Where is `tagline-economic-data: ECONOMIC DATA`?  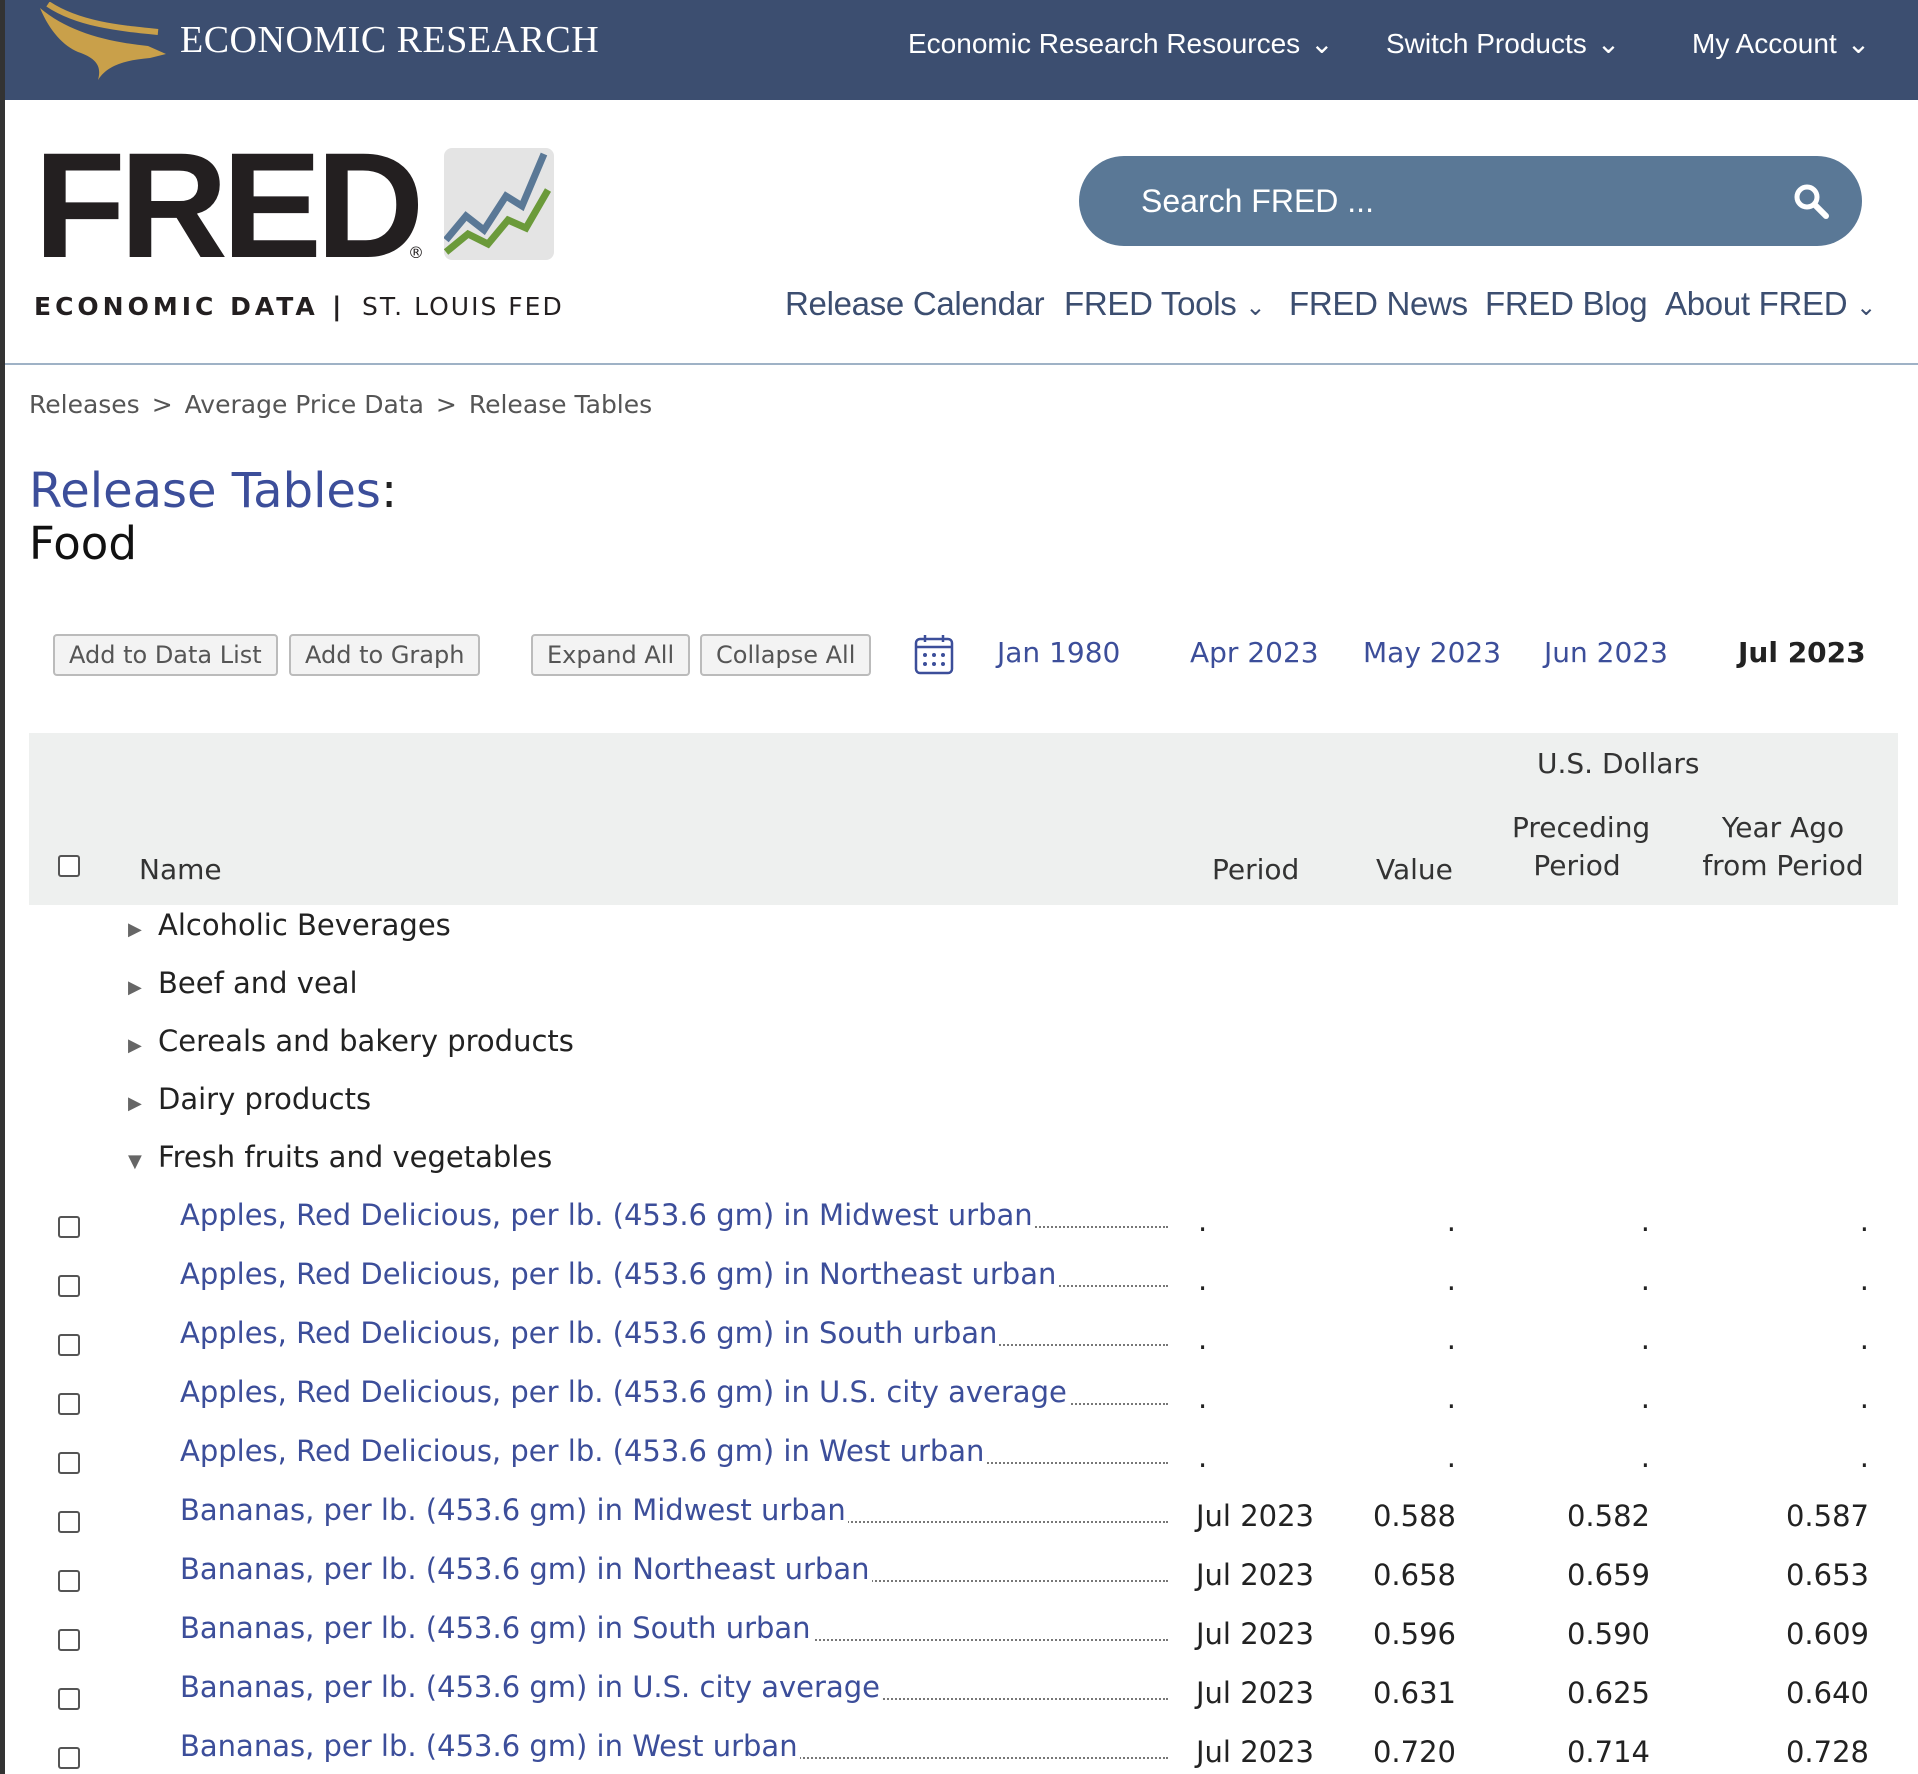
tagline-economic-data: ECONOMIC DATA is located at coordinates (176, 306).